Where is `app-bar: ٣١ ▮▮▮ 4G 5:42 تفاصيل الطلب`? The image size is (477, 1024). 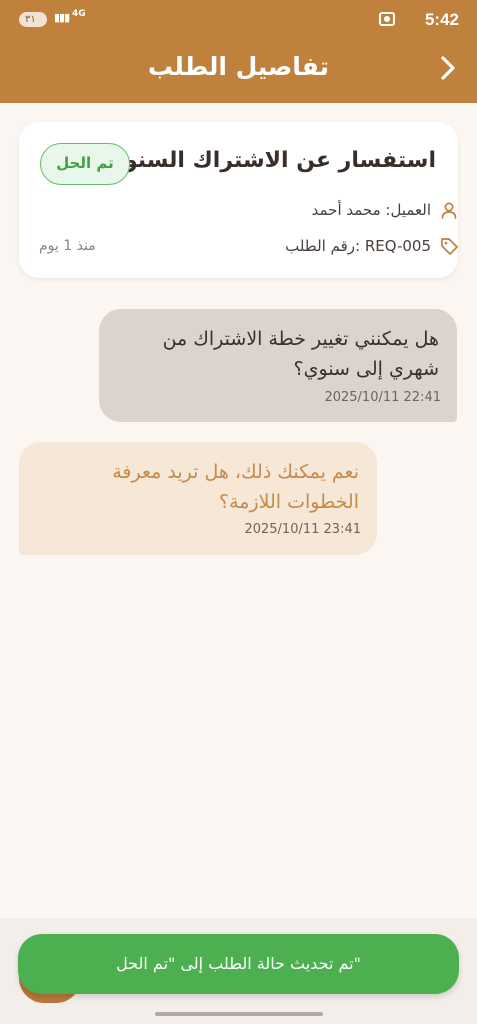 app-bar: ٣١ ▮▮▮ 4G 5:42 تفاصيل الطلب is located at coordinates (238, 51).